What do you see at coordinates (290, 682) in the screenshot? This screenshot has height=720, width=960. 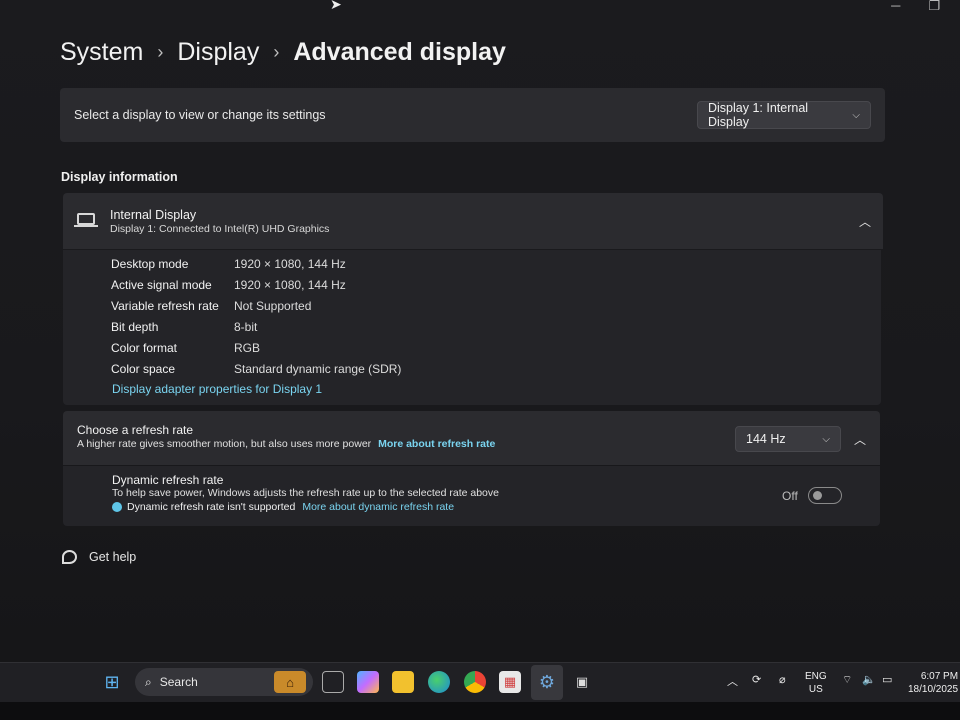 I see `search-highlight-icon: ⌂` at bounding box center [290, 682].